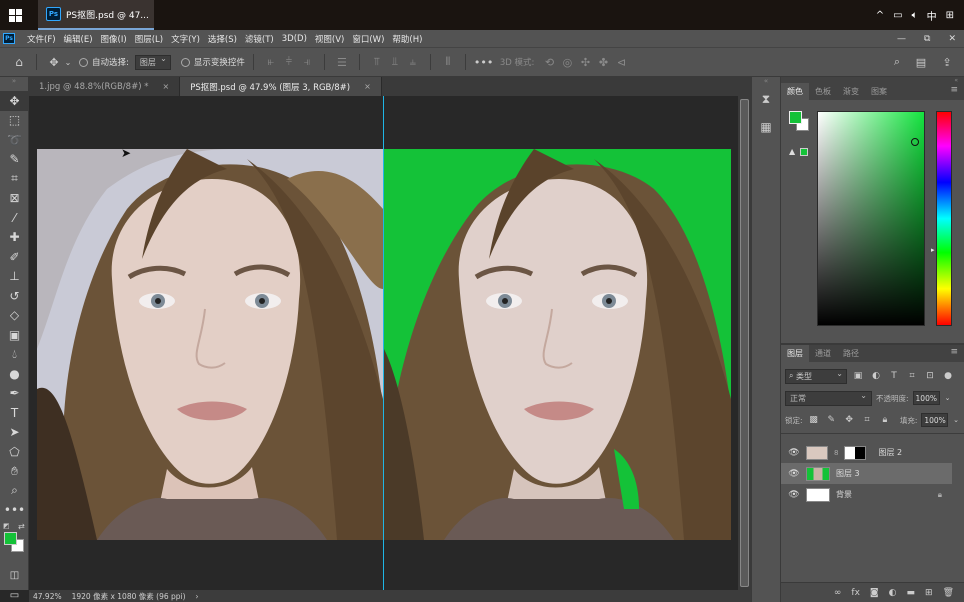 The width and height of the screenshot is (964, 602). I want to click on menu-type: 文字(Y), so click(185, 39).